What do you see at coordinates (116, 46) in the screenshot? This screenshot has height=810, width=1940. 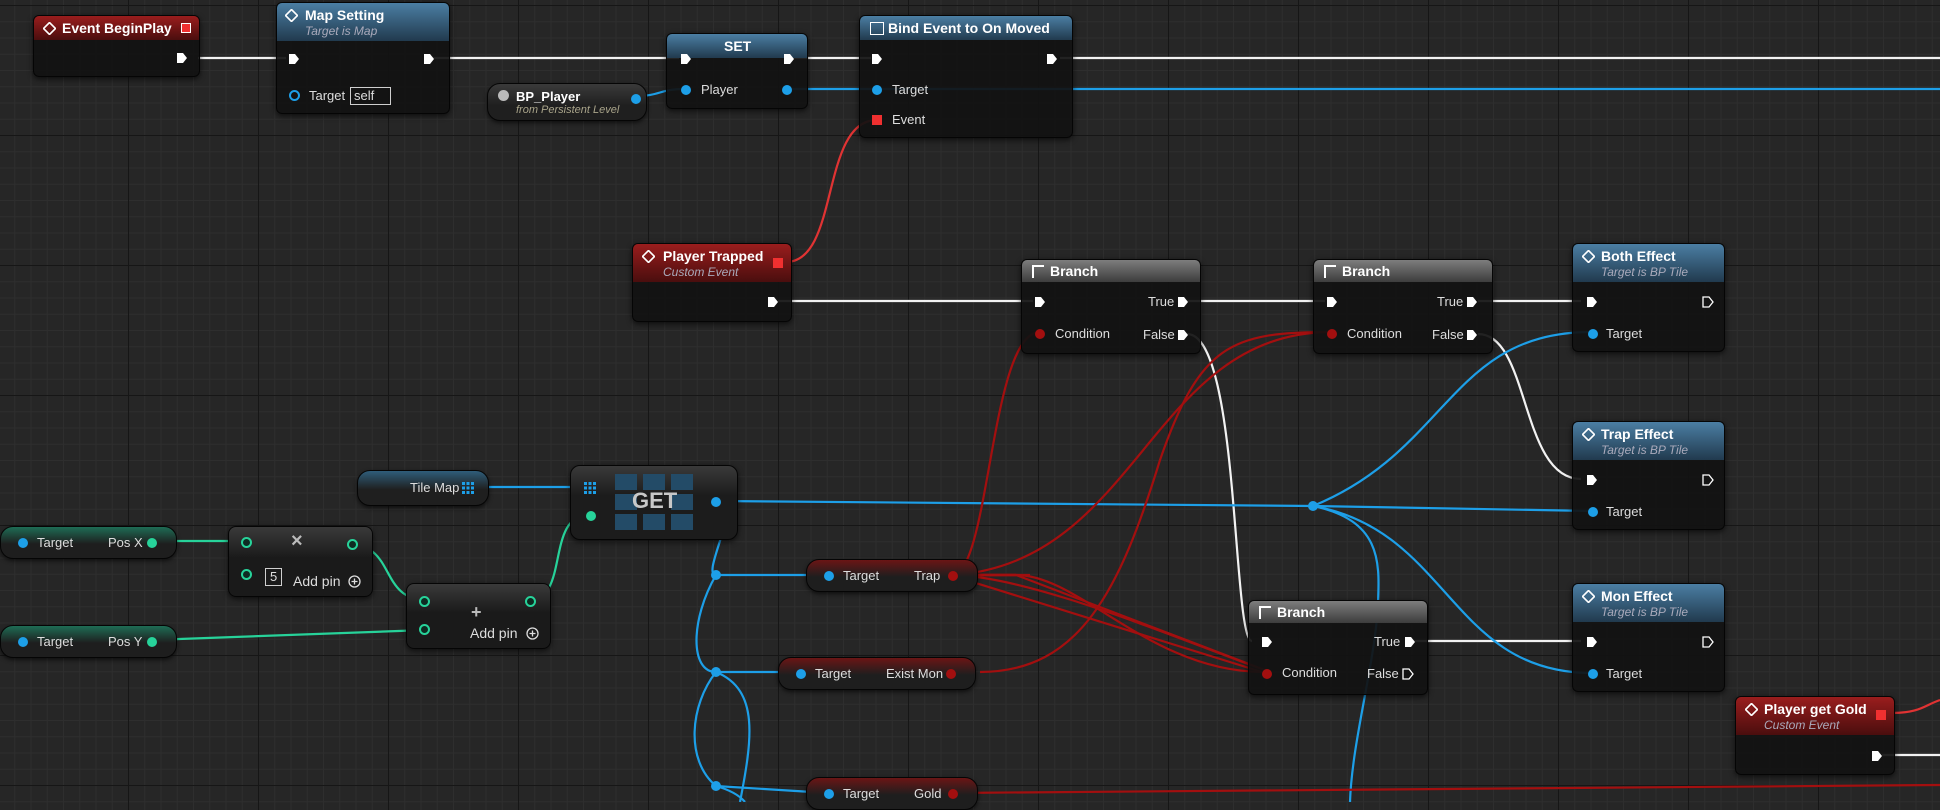 I see `event-beginplay-node: Event BeginPlay` at bounding box center [116, 46].